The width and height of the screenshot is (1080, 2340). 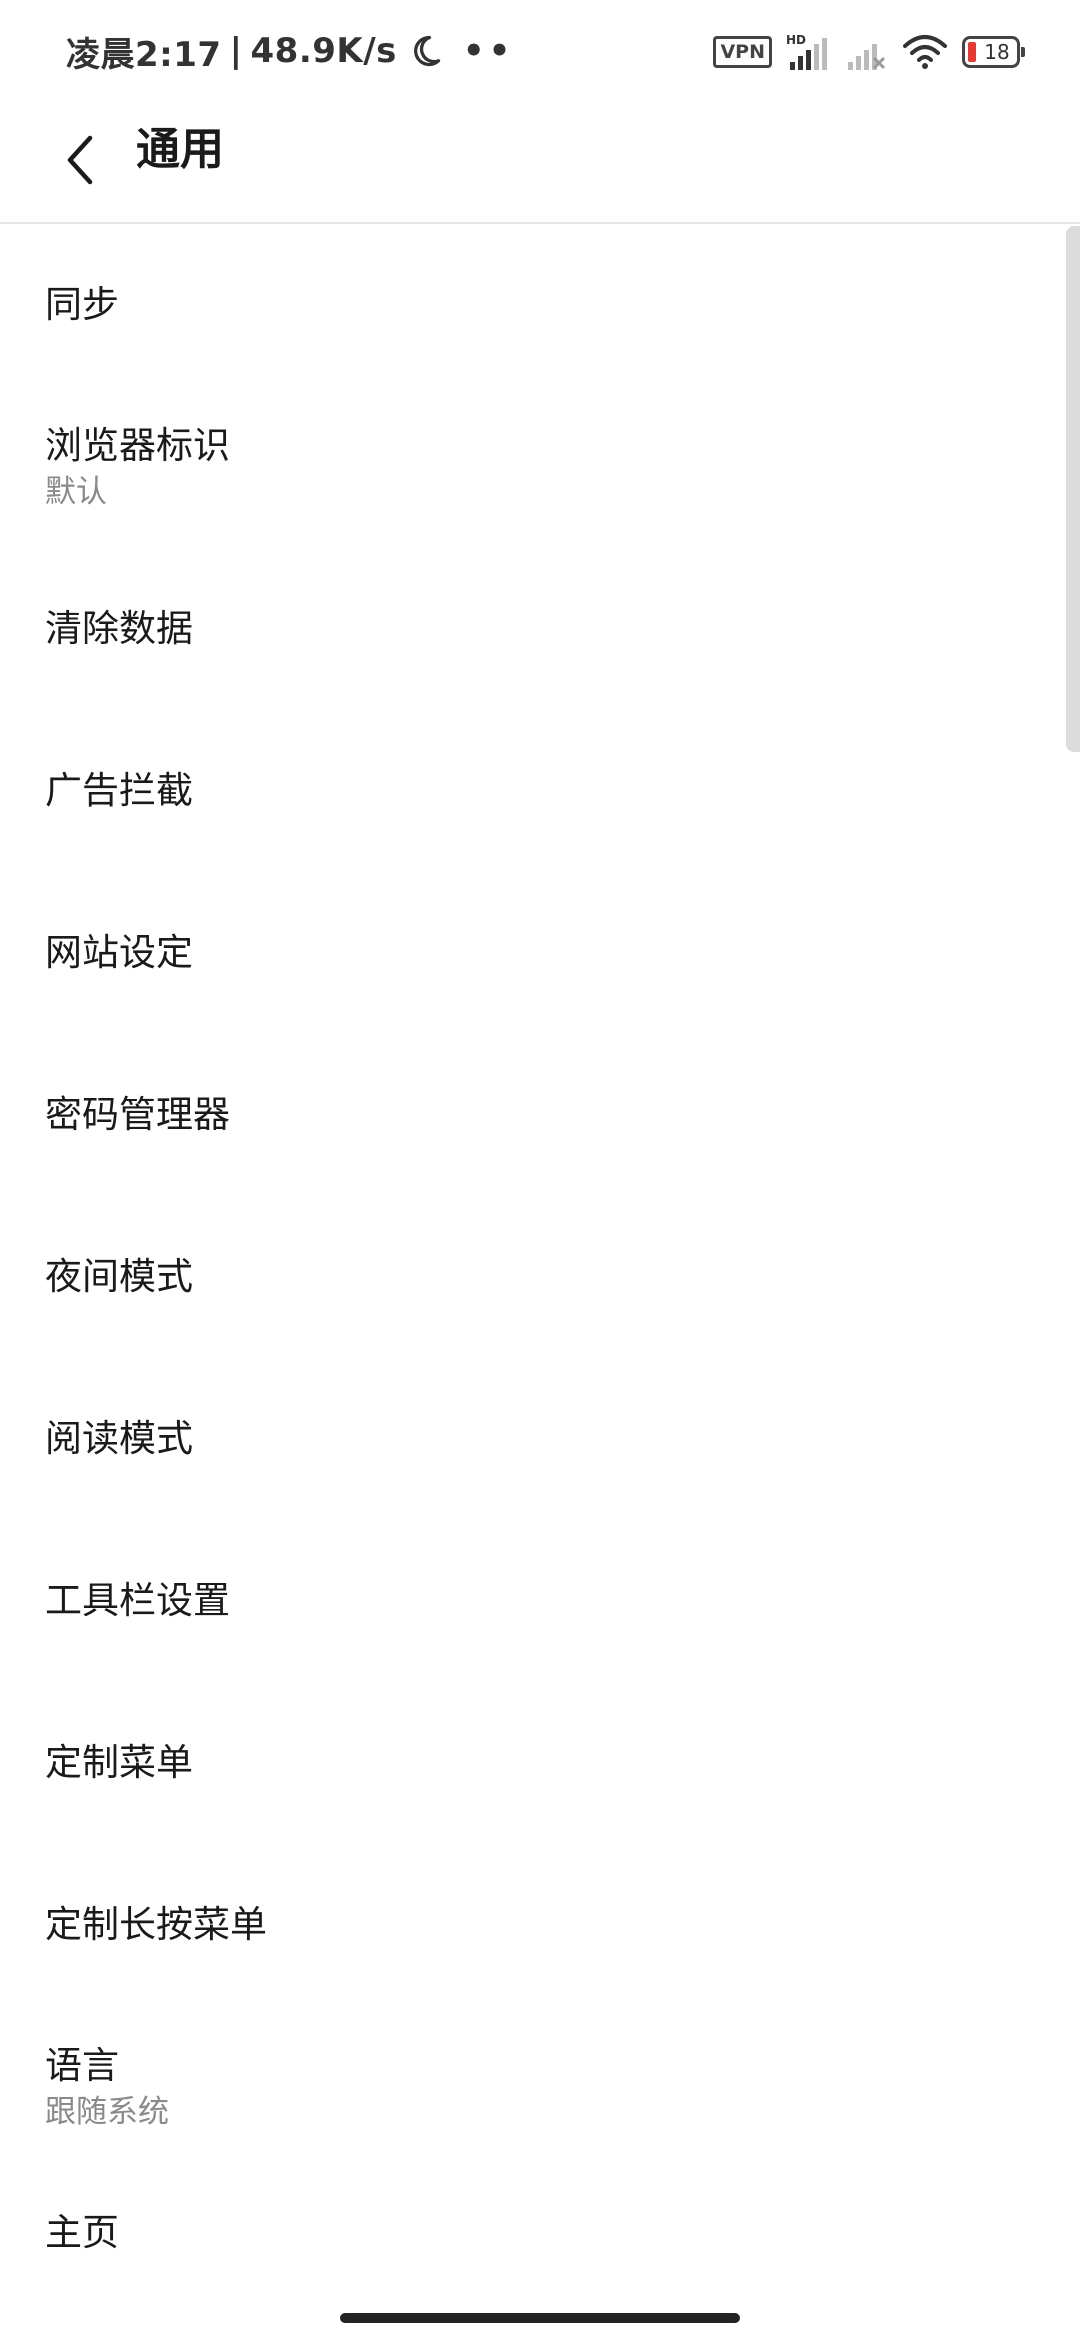 I want to click on signal-no-service-icon, so click(x=867, y=57).